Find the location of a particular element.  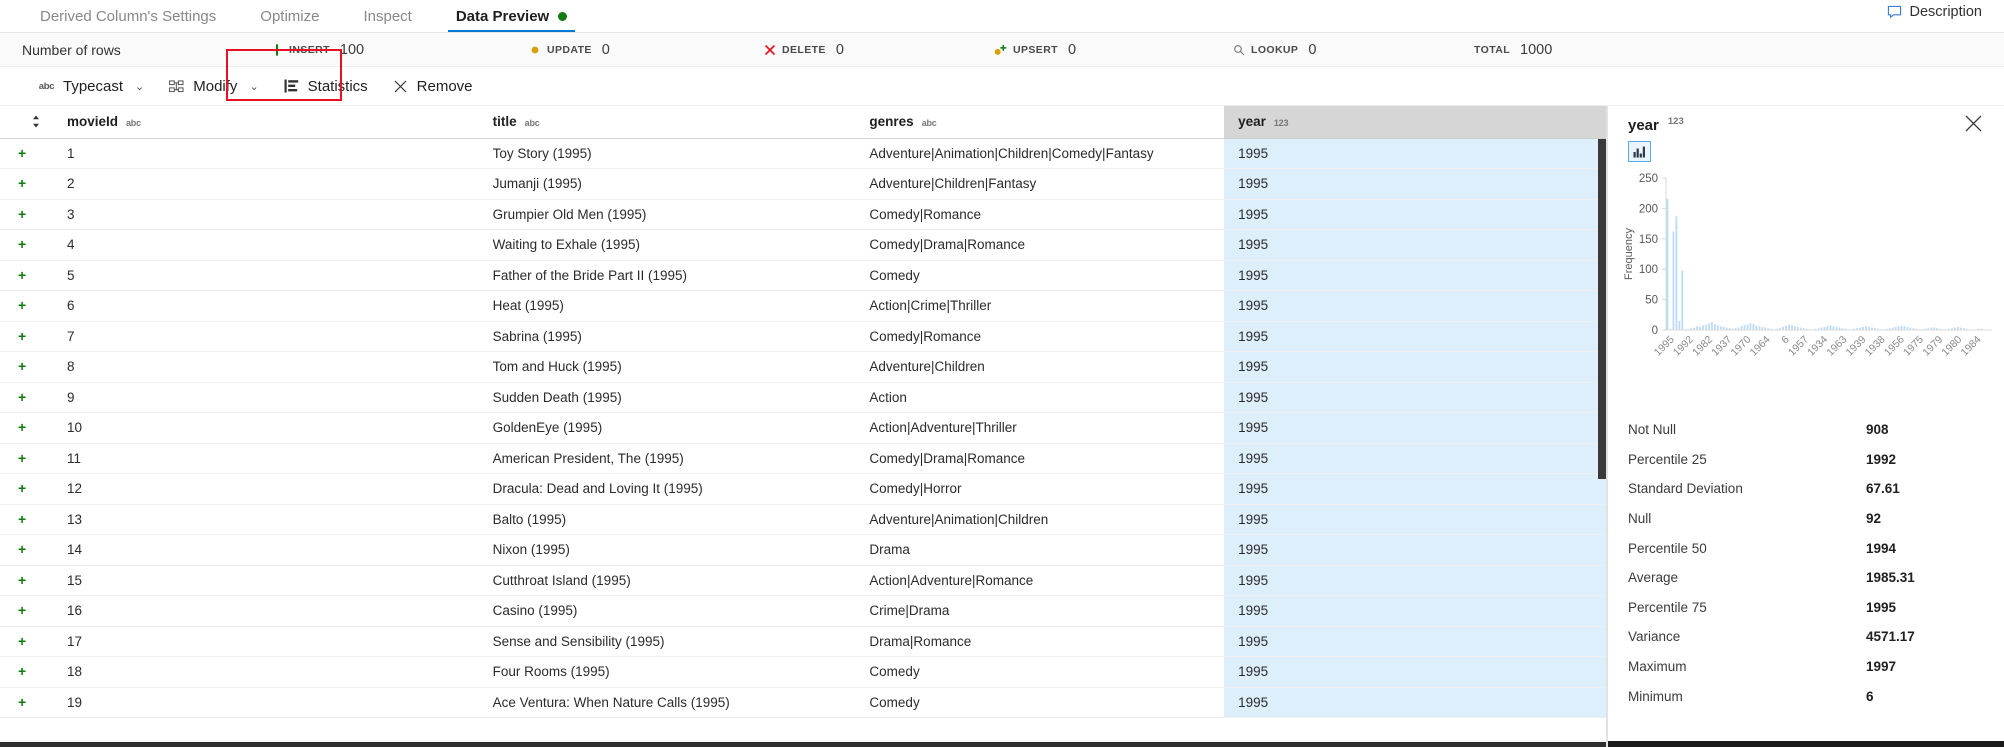

tab-derived-column-settings: Derived Column's Settings is located at coordinates (128, 16).